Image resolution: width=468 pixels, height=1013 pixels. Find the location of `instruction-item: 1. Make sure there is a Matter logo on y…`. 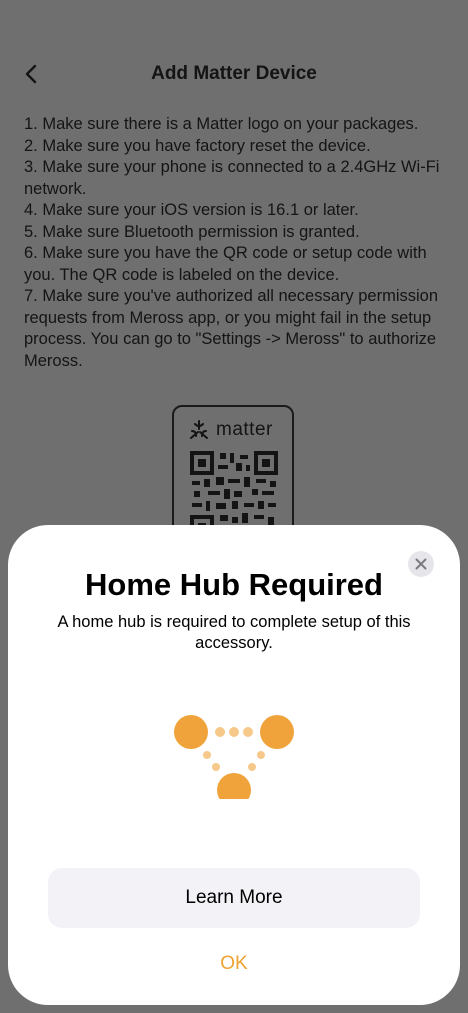

instruction-item: 1. Make sure there is a Matter logo on y… is located at coordinates (221, 124).